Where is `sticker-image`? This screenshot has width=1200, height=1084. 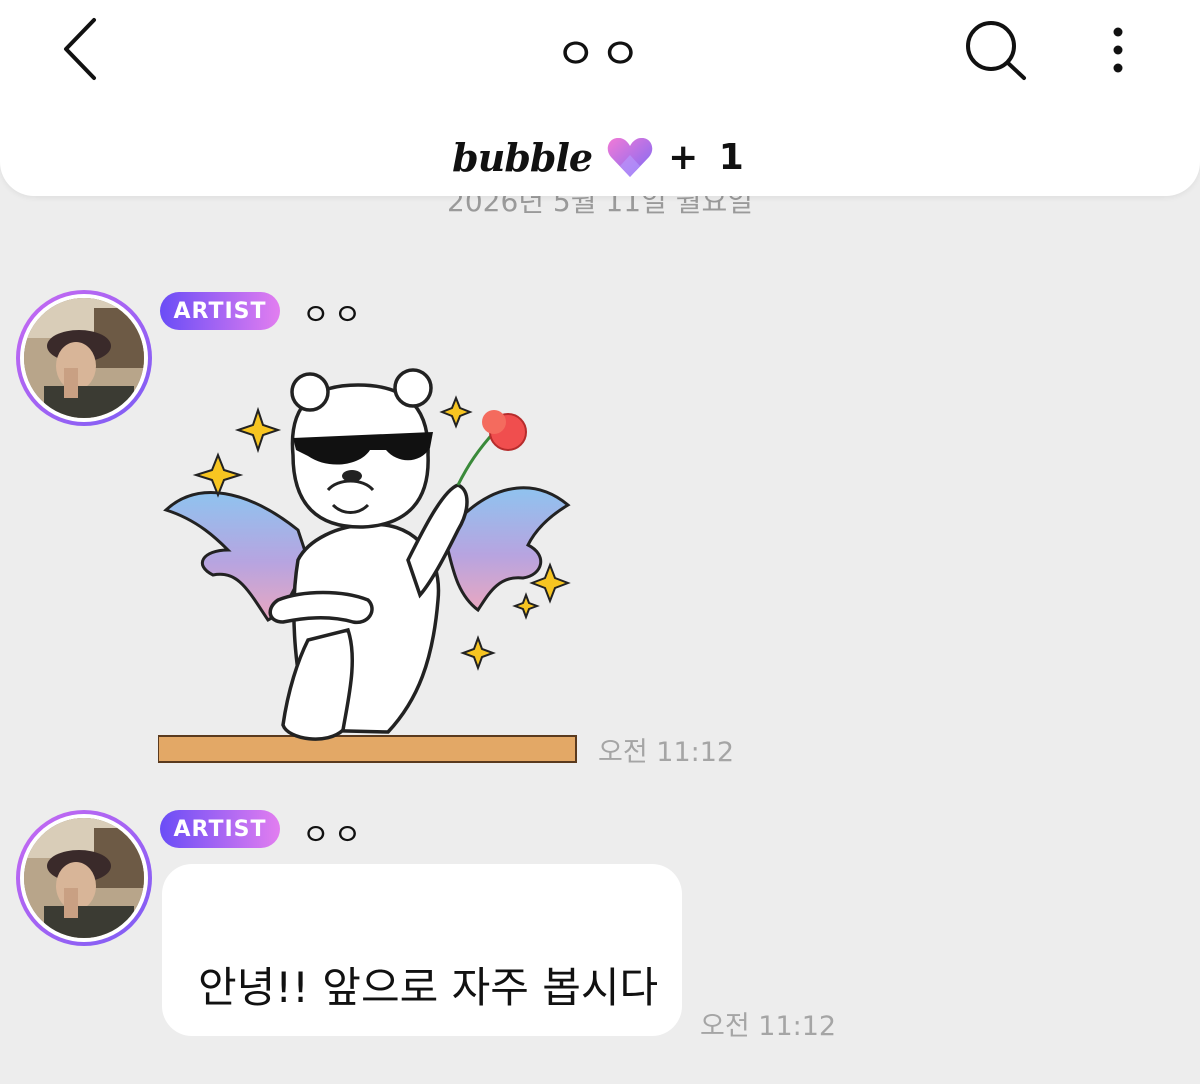
sticker-image is located at coordinates (367, 565).